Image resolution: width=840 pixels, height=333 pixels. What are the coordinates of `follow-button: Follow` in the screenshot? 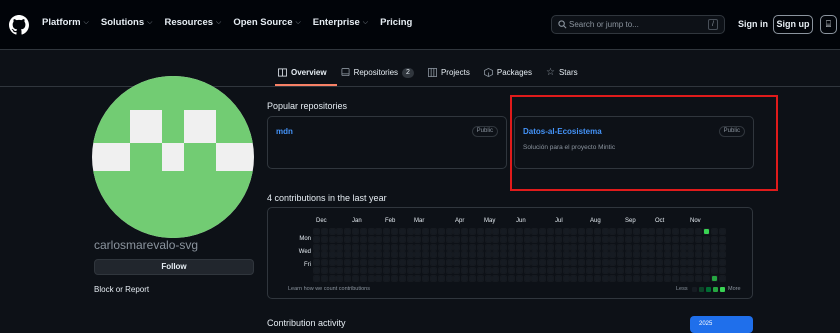 It's located at (174, 267).